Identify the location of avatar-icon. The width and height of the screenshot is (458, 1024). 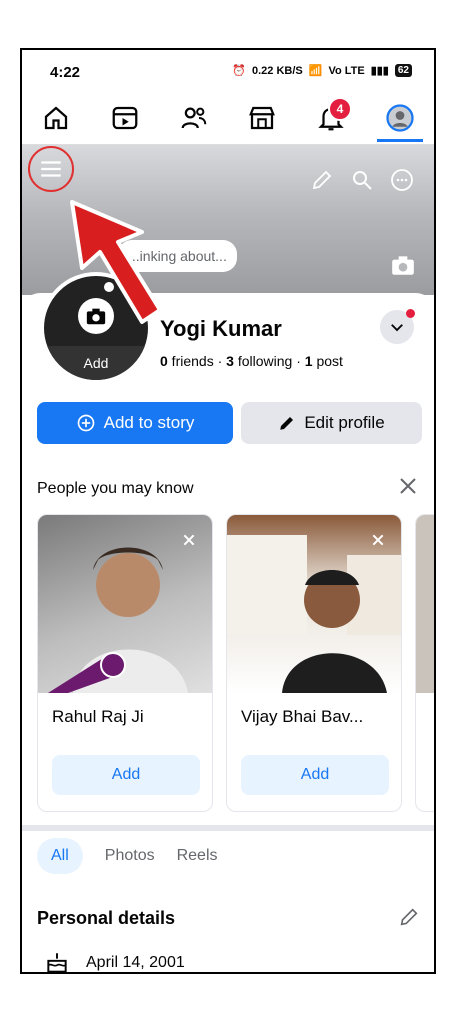
(399, 118).